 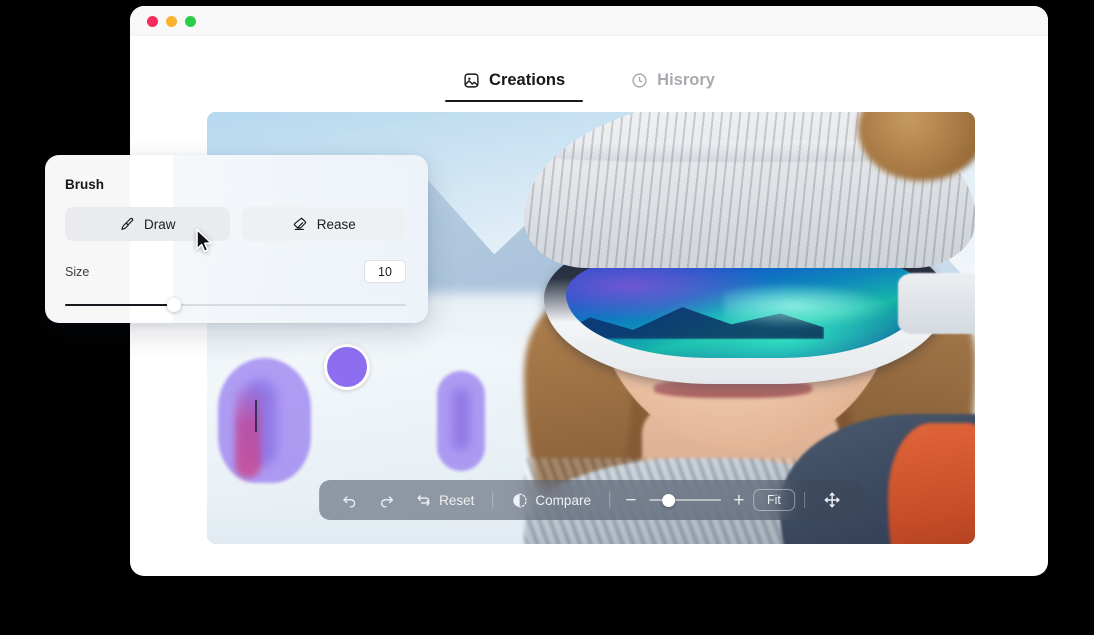 I want to click on pan-button, so click(x=832, y=500).